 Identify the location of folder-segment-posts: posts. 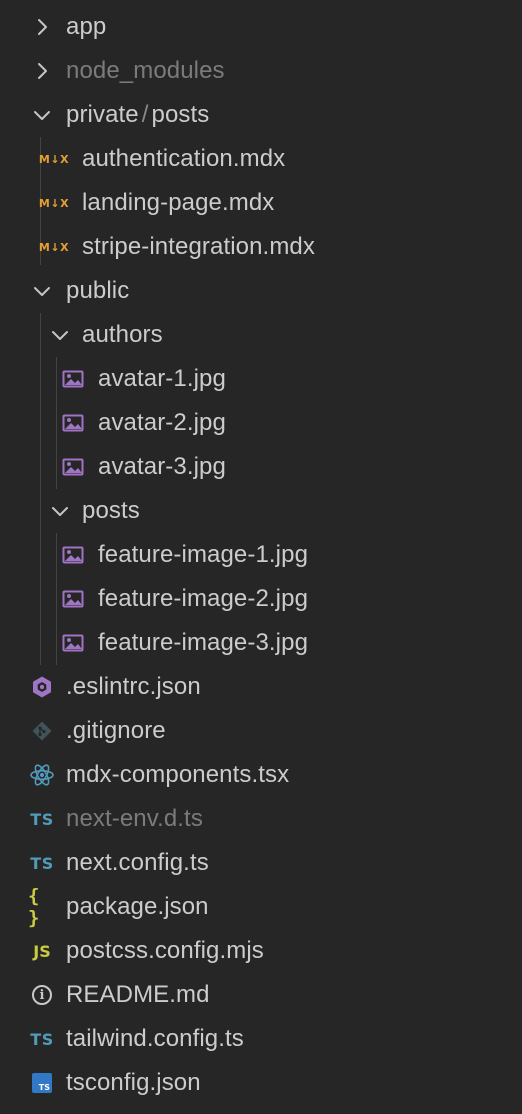
(181, 114).